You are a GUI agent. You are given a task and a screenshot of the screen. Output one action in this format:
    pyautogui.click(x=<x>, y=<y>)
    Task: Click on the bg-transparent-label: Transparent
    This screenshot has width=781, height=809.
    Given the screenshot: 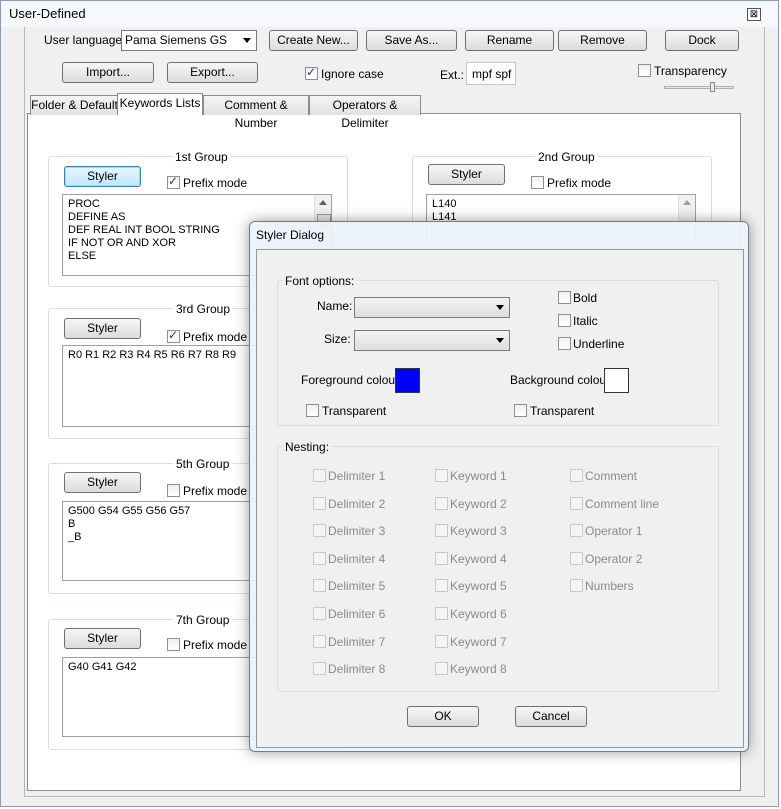 What is the action you would take?
    pyautogui.click(x=562, y=411)
    